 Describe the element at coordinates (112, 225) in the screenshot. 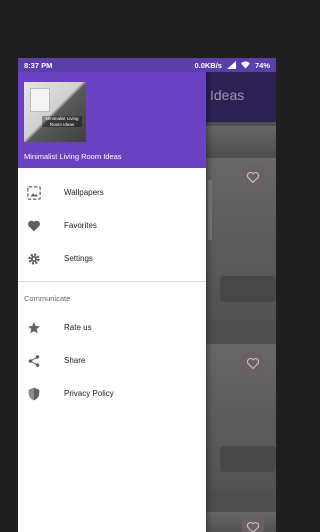

I see `menu-item-favorites: Favorites` at that location.